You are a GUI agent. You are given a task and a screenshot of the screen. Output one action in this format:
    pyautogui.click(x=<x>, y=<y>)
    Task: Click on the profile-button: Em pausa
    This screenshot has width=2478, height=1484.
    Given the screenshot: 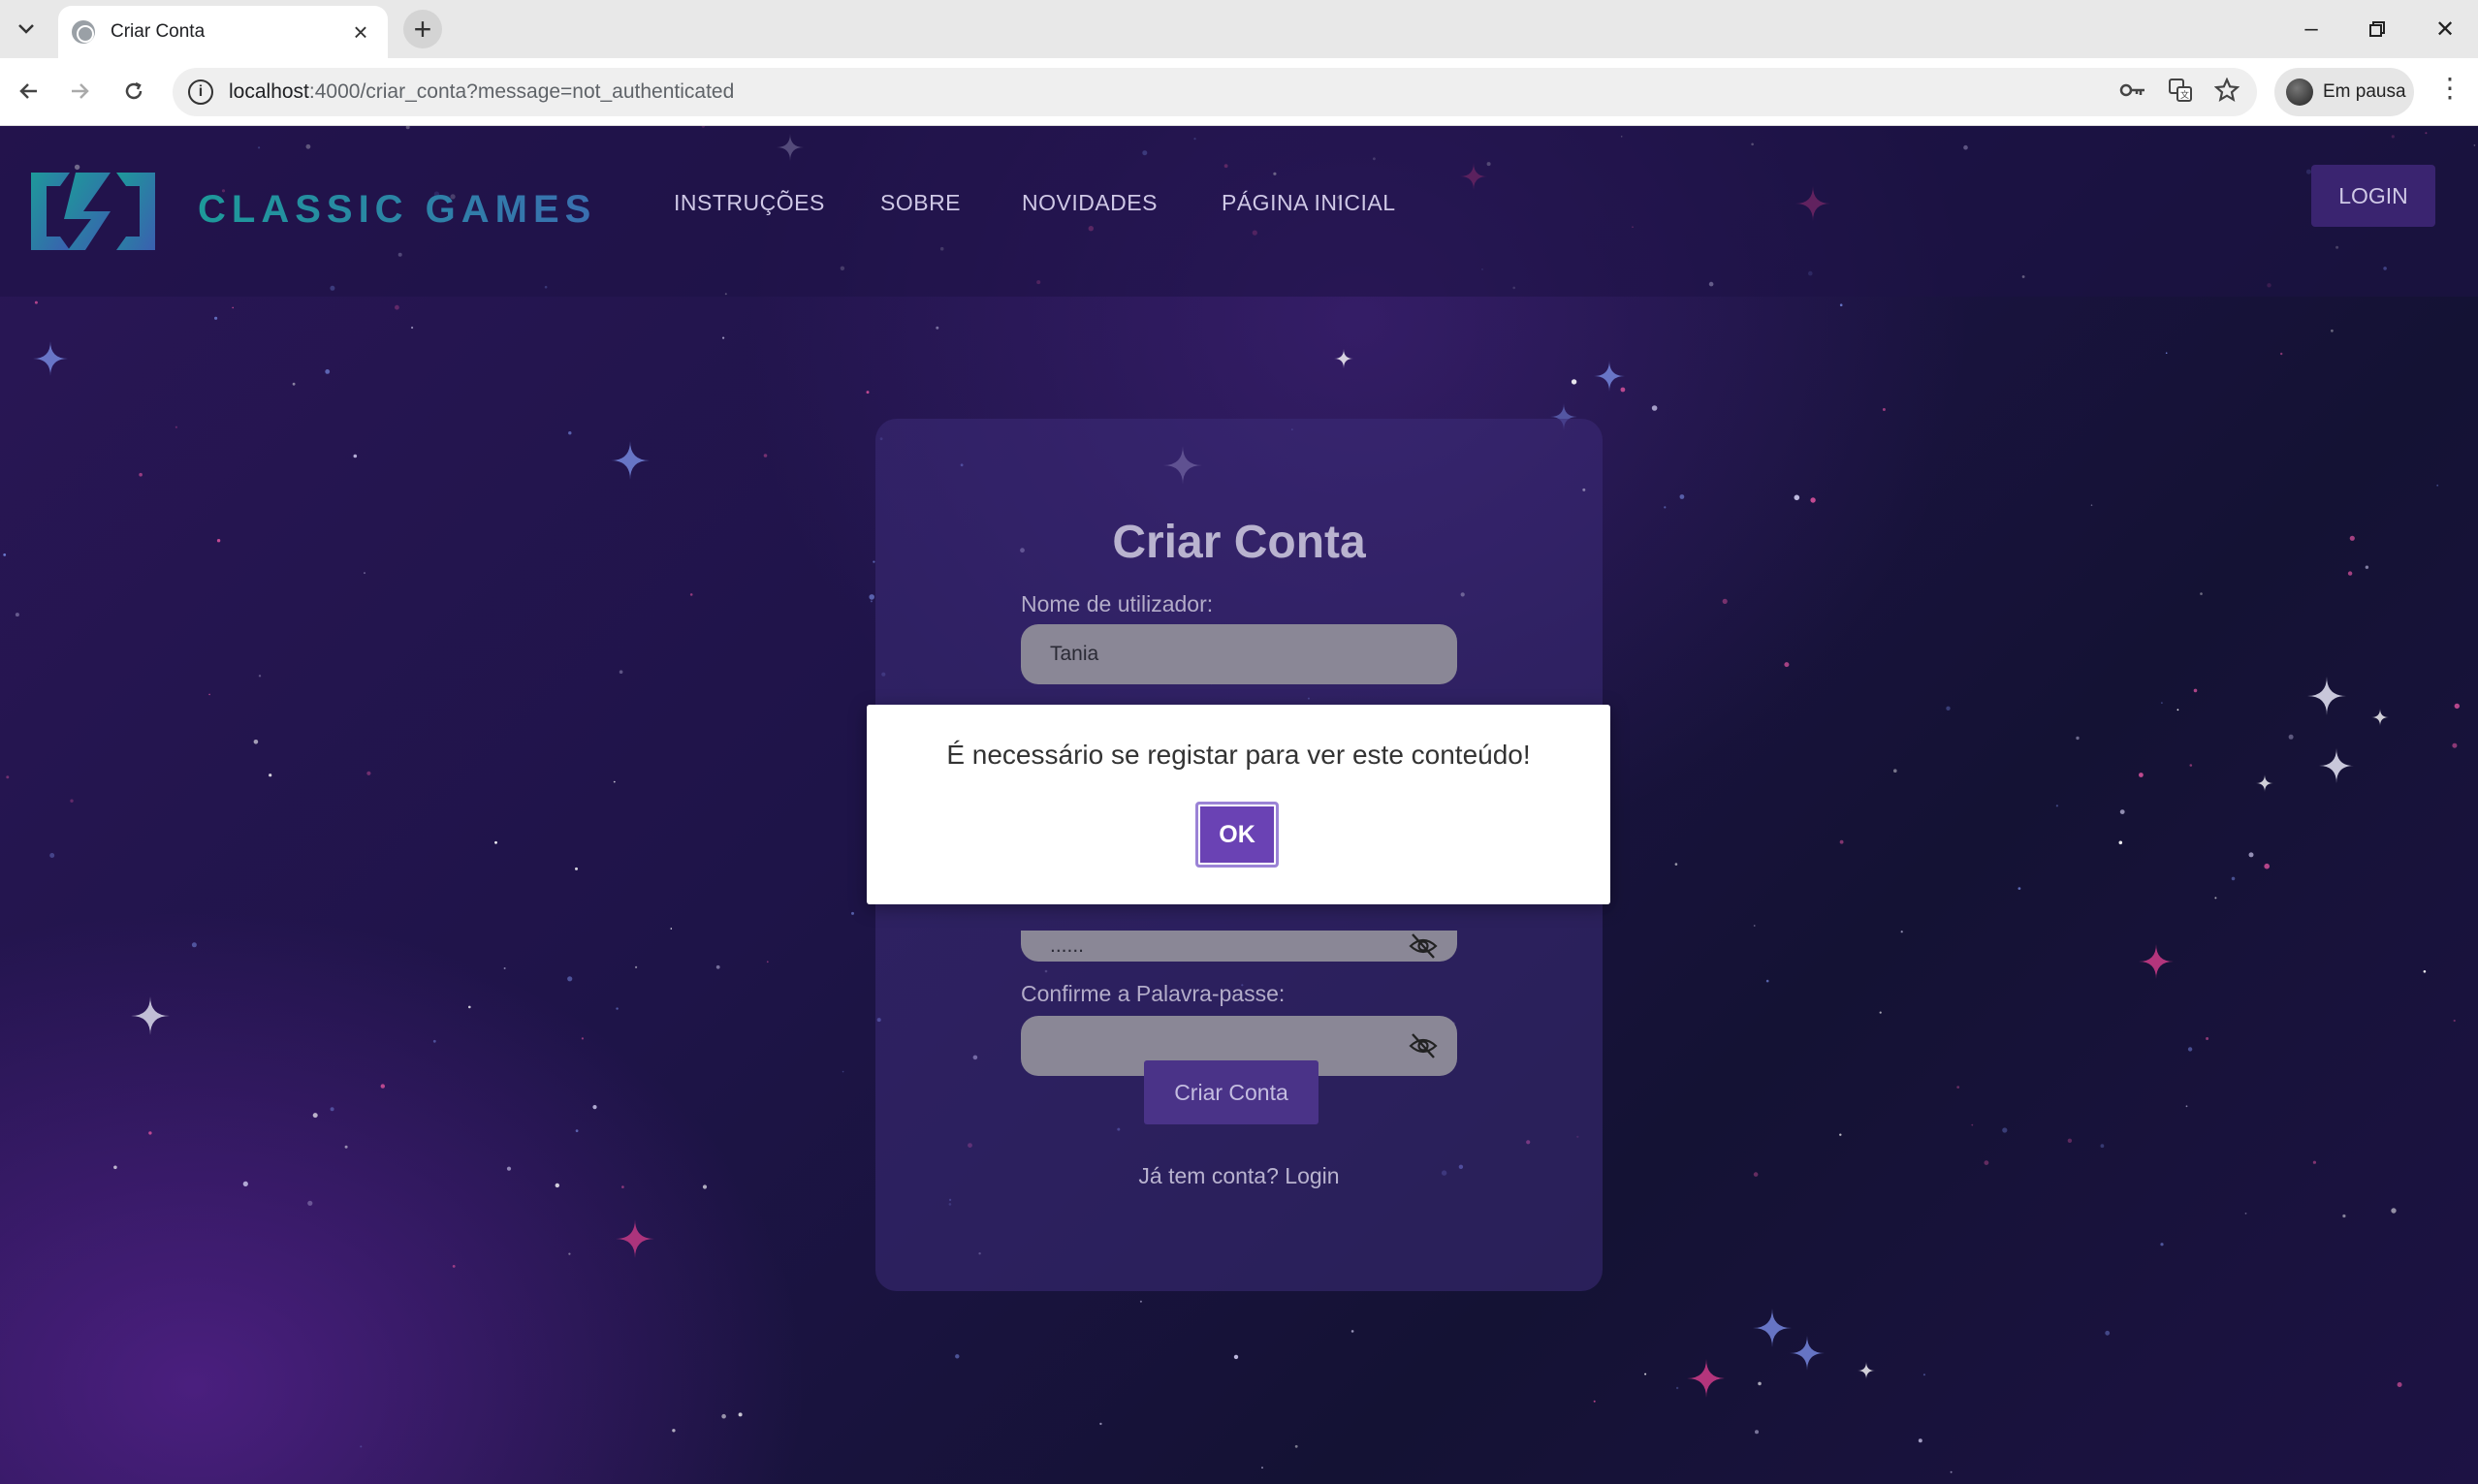 What is the action you would take?
    pyautogui.click(x=2344, y=92)
    